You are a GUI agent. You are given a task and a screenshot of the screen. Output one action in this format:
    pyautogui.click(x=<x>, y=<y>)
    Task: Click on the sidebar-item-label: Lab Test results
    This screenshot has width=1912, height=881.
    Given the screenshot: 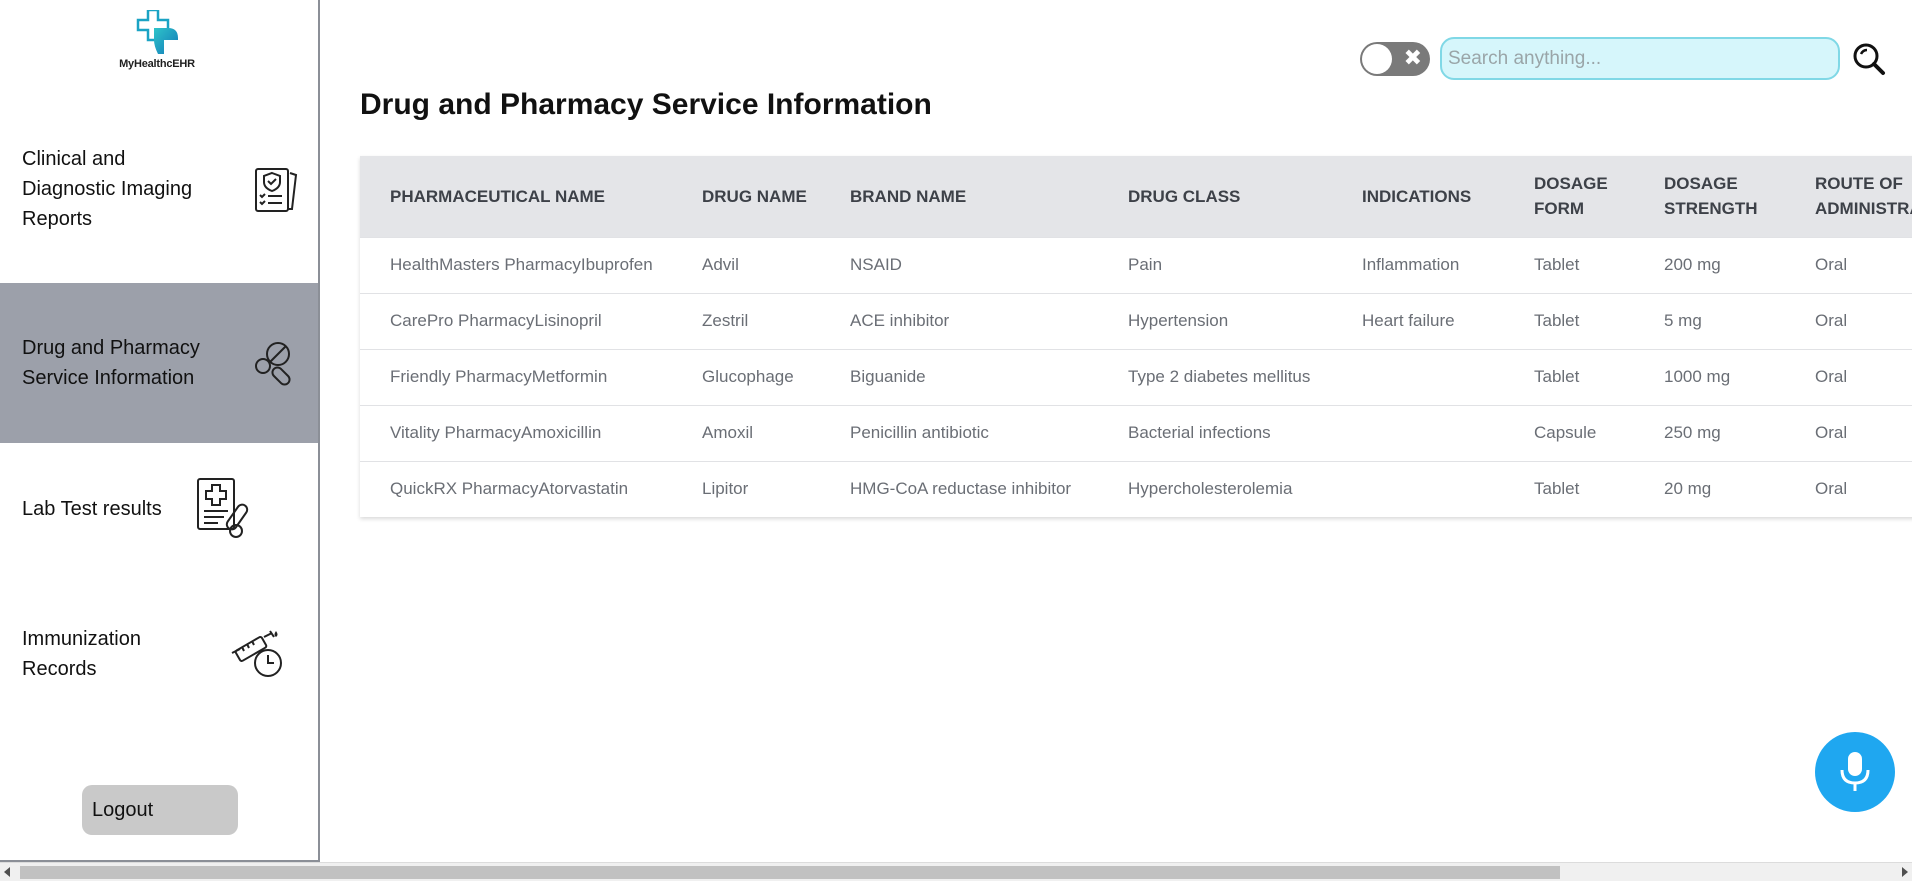 What is the action you would take?
    pyautogui.click(x=92, y=509)
    